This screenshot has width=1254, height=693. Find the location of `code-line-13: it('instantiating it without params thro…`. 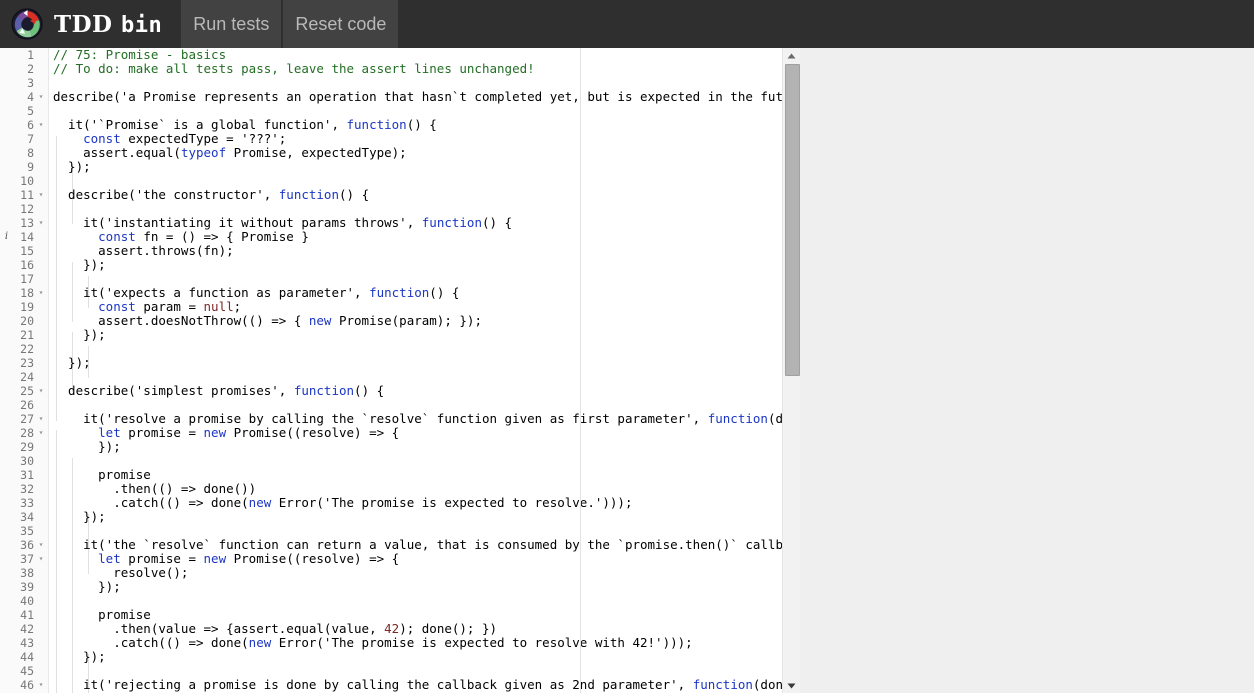

code-line-13: it('instantiating it without params thro… is located at coordinates (426, 223).